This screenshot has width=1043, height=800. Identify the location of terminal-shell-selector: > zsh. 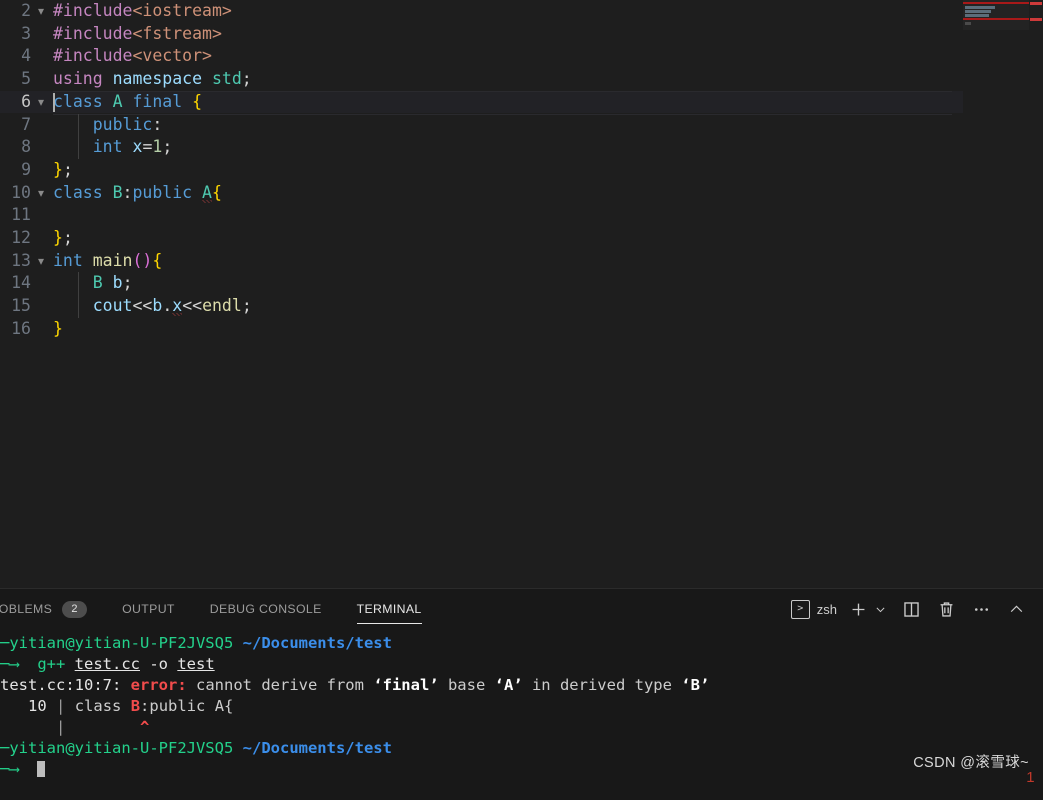
(815, 609).